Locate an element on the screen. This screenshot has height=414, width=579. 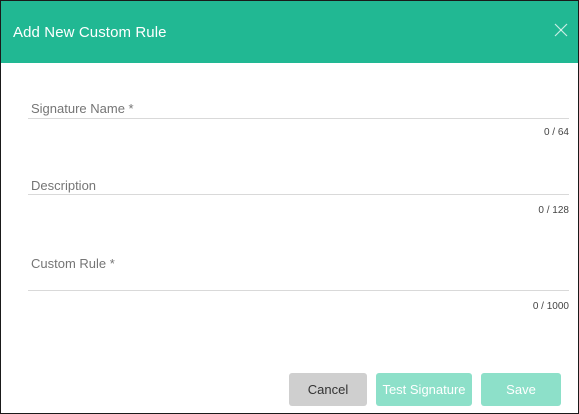
dialog-title: Add New Custom Rule is located at coordinates (90, 32).